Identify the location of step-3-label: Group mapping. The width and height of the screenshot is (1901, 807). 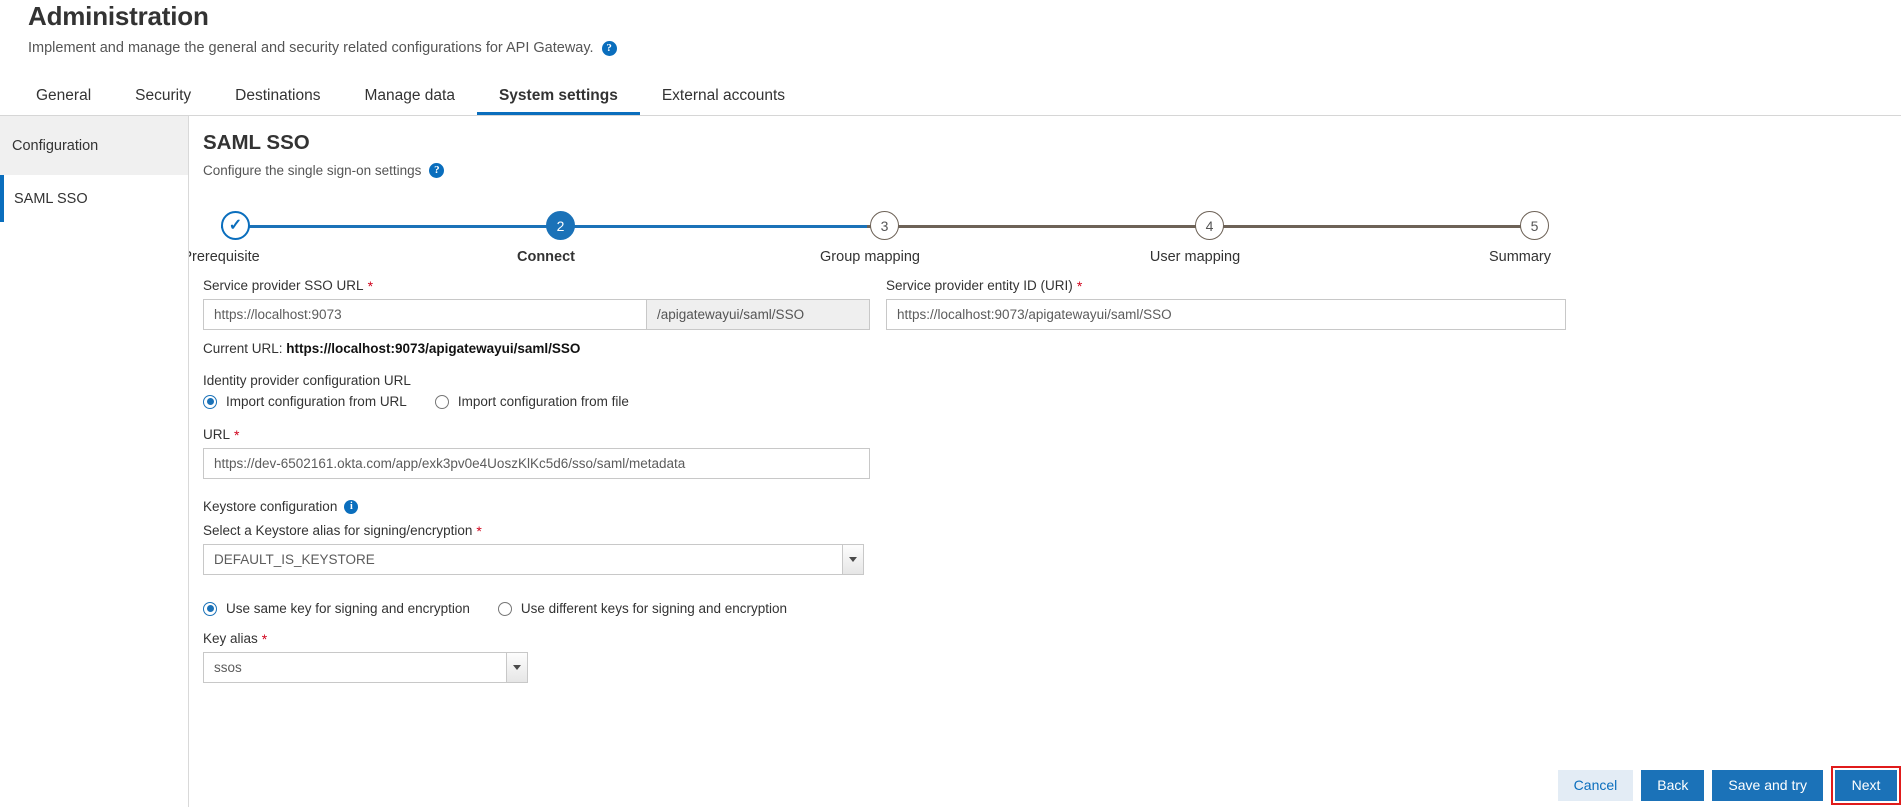
(870, 257).